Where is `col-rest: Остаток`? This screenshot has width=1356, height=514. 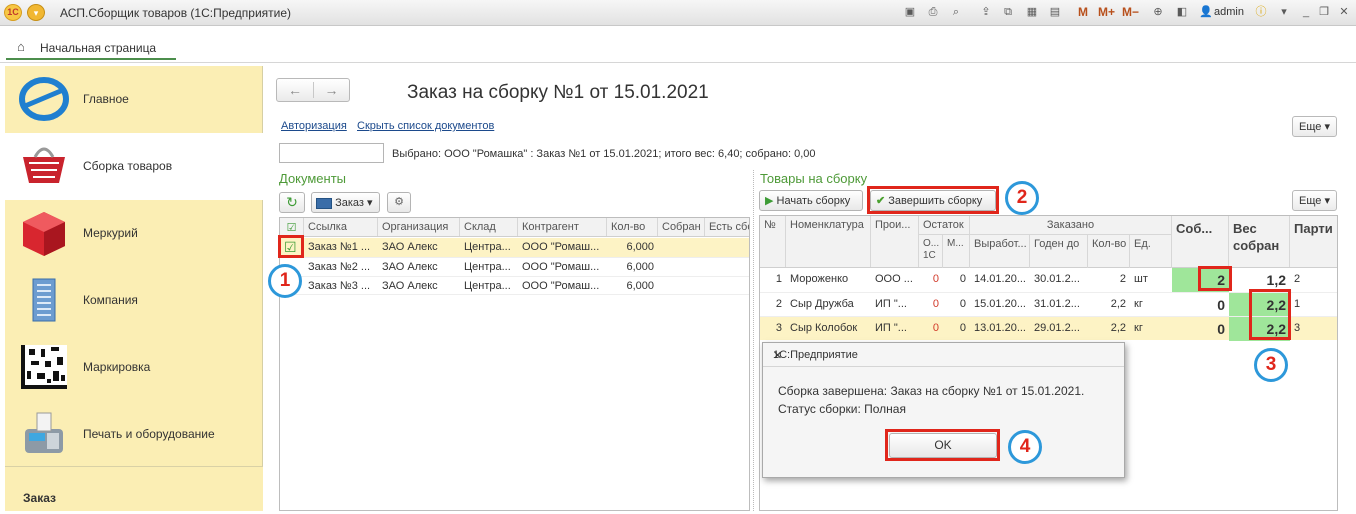 col-rest: Остаток is located at coordinates (944, 225).